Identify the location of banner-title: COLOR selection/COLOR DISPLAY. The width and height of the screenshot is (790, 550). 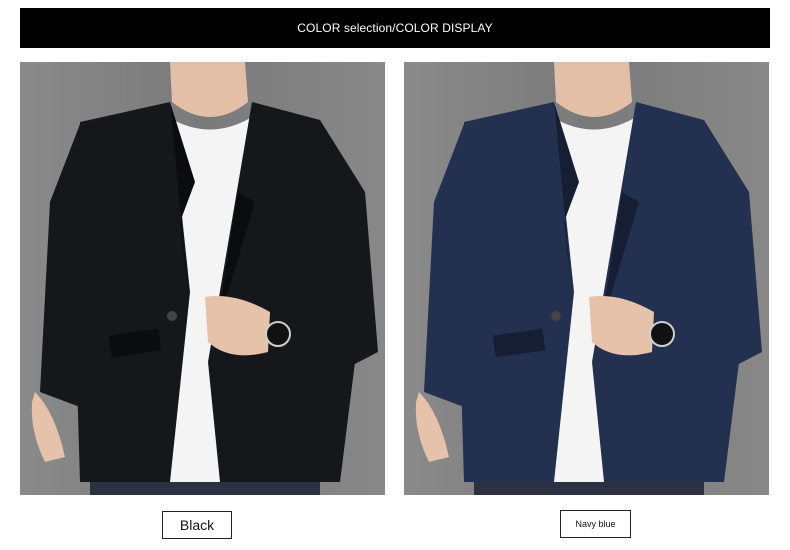
(395, 28).